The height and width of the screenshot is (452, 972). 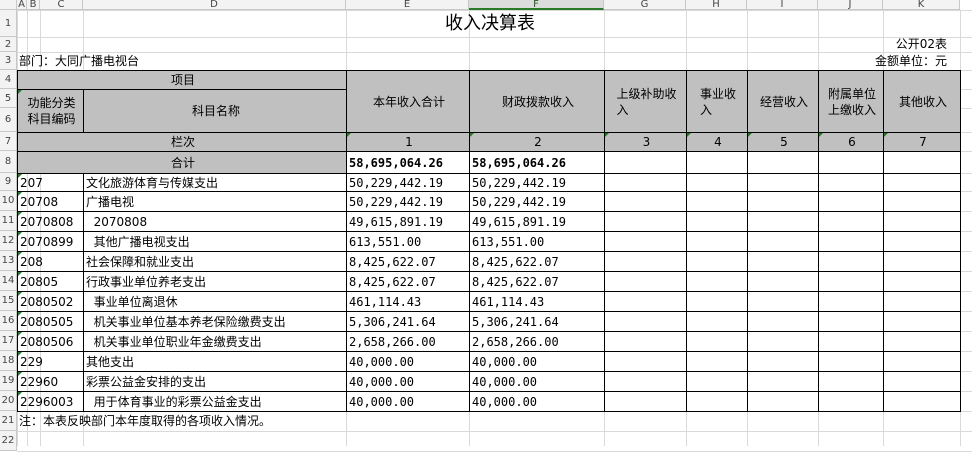 I want to click on column-header-k: K, so click(x=921, y=5).